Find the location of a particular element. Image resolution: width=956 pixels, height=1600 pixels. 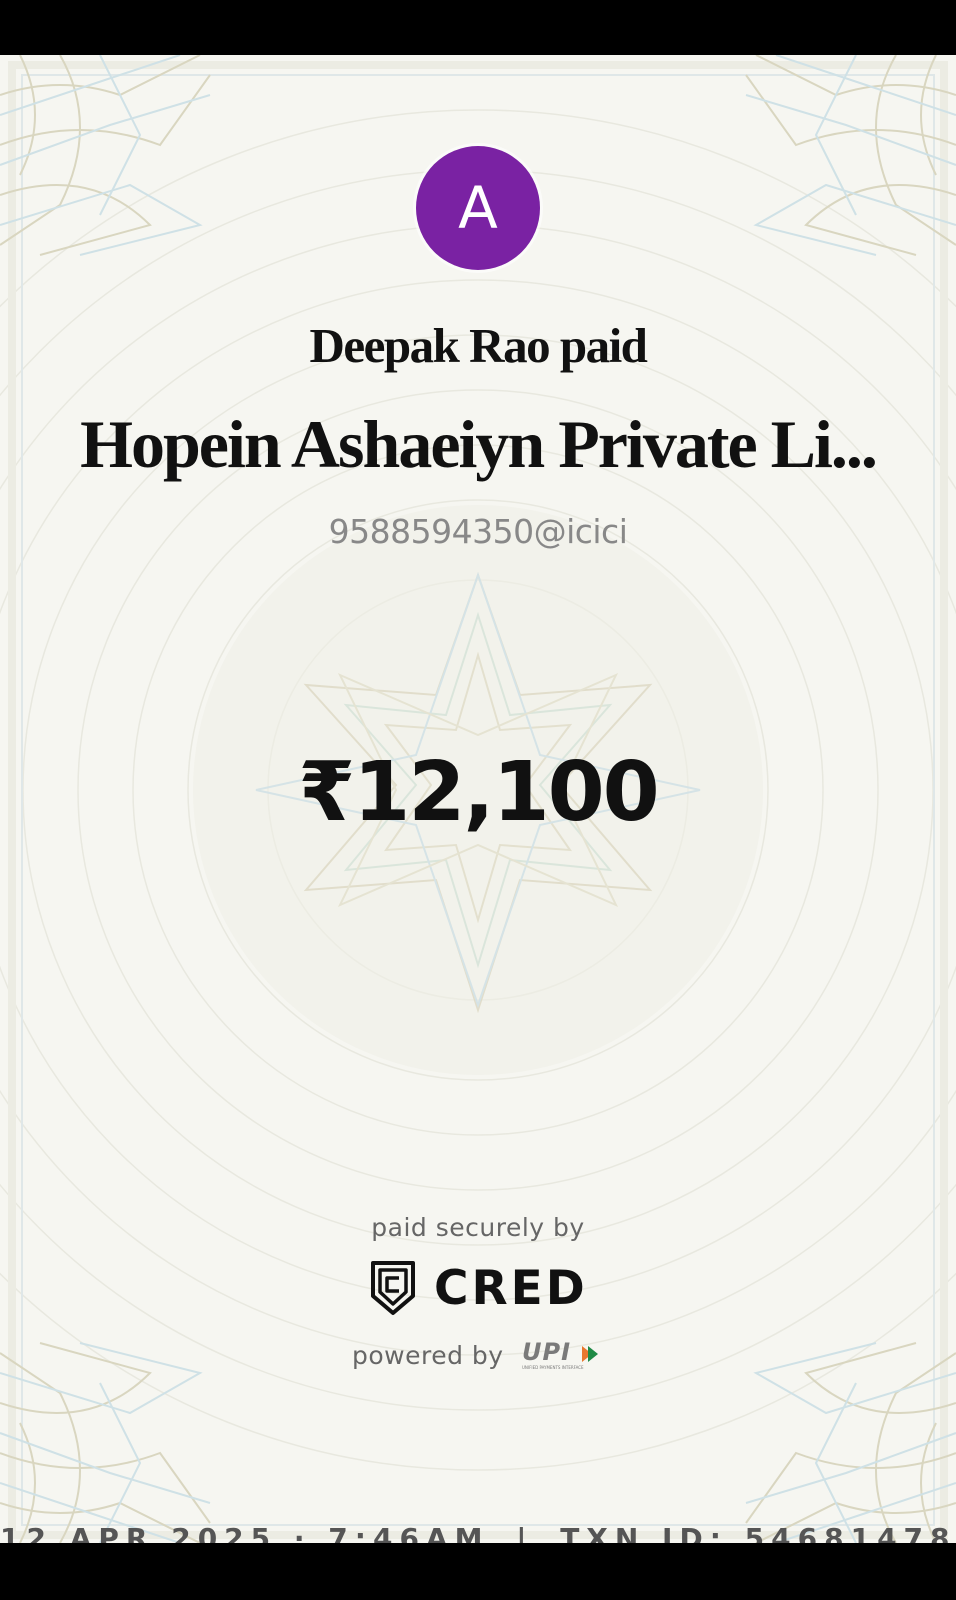

navigation-bar is located at coordinates (478, 1571).